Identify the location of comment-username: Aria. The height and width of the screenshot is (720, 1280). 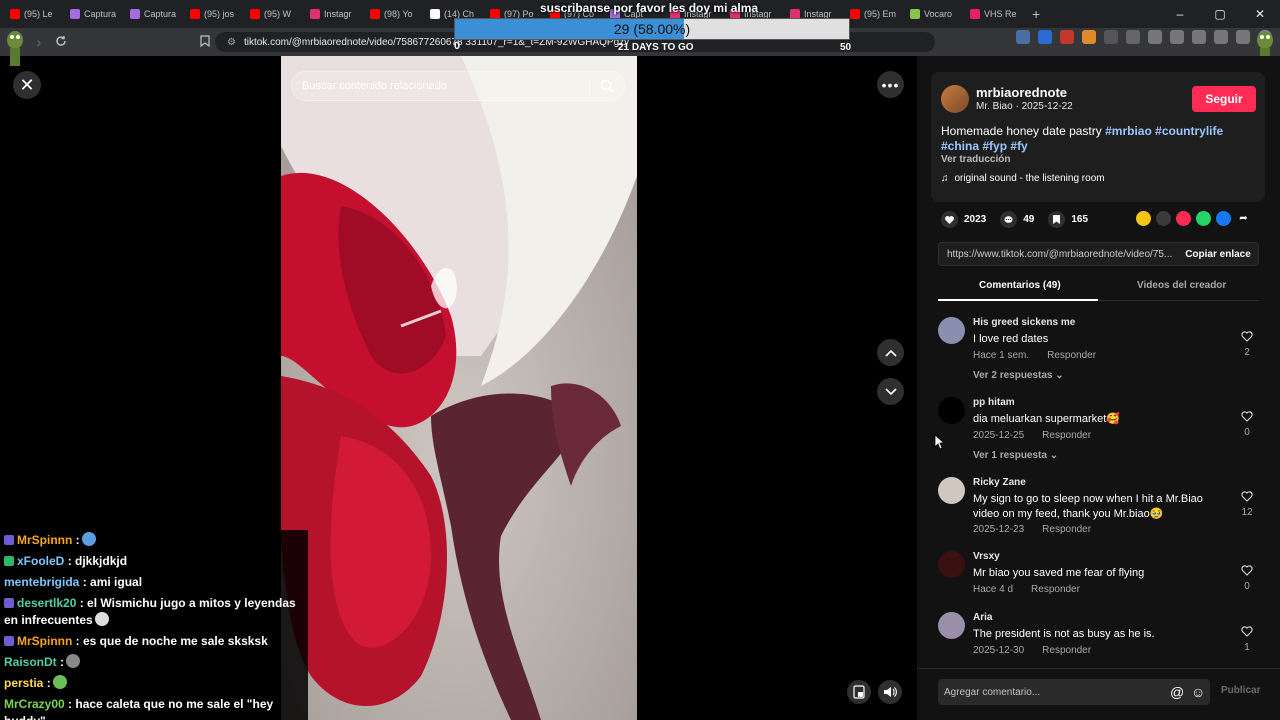
(982, 617).